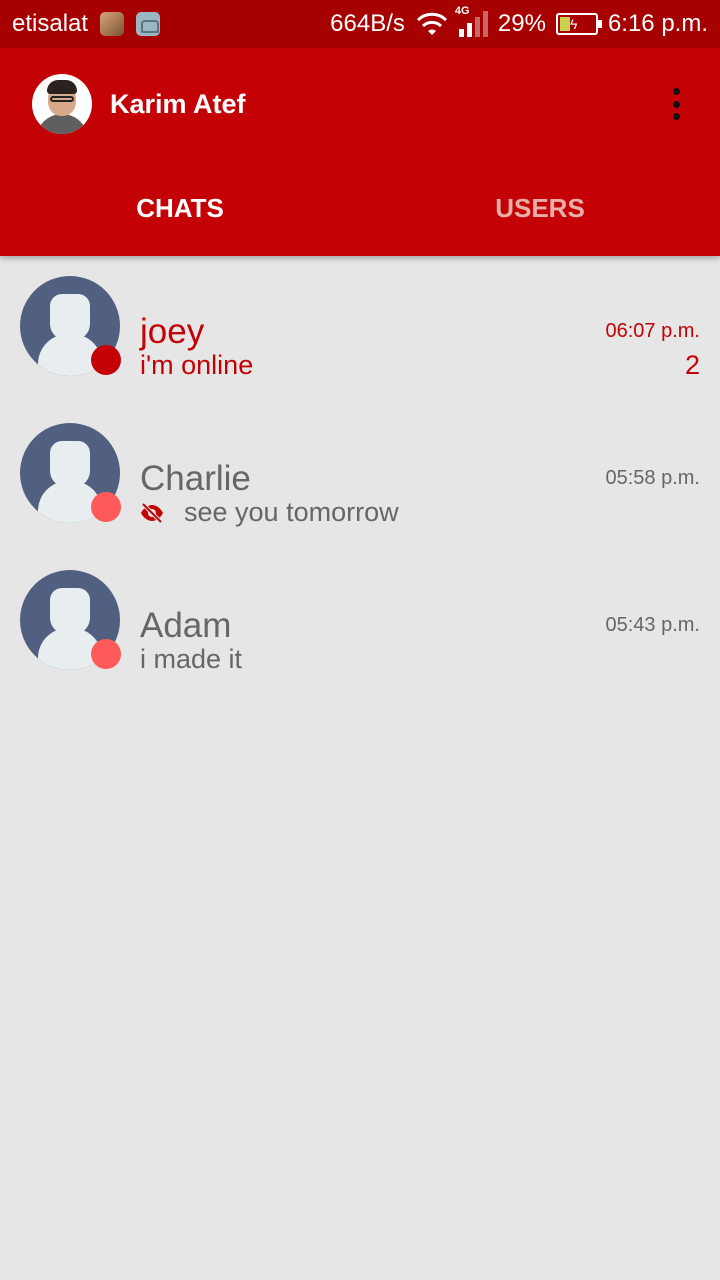  I want to click on status-bar: etisalat 664B/s 4G 29% ϟ 6:16 p.m., so click(360, 24).